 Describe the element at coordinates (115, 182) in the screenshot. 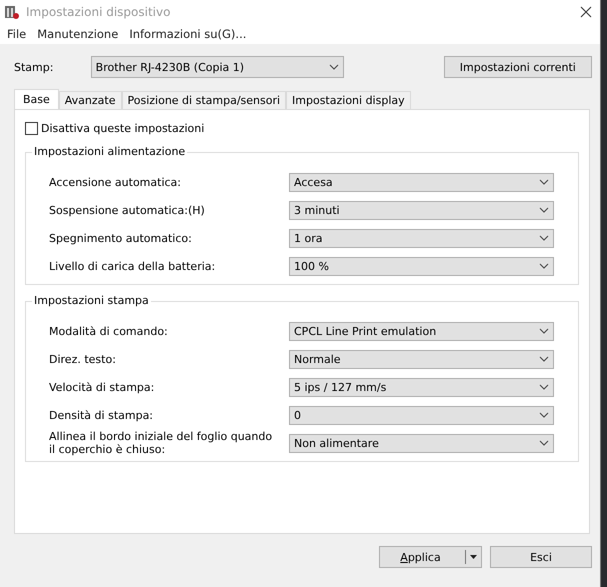

I see `setting-label: Accensione automatica:` at that location.